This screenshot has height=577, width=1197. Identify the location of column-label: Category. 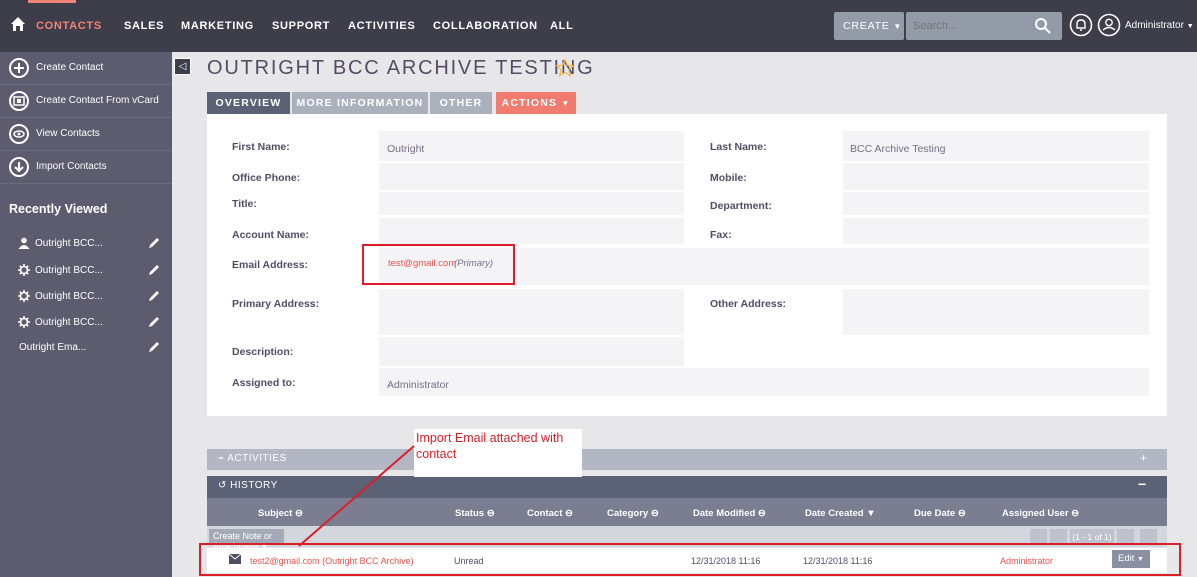
(628, 513).